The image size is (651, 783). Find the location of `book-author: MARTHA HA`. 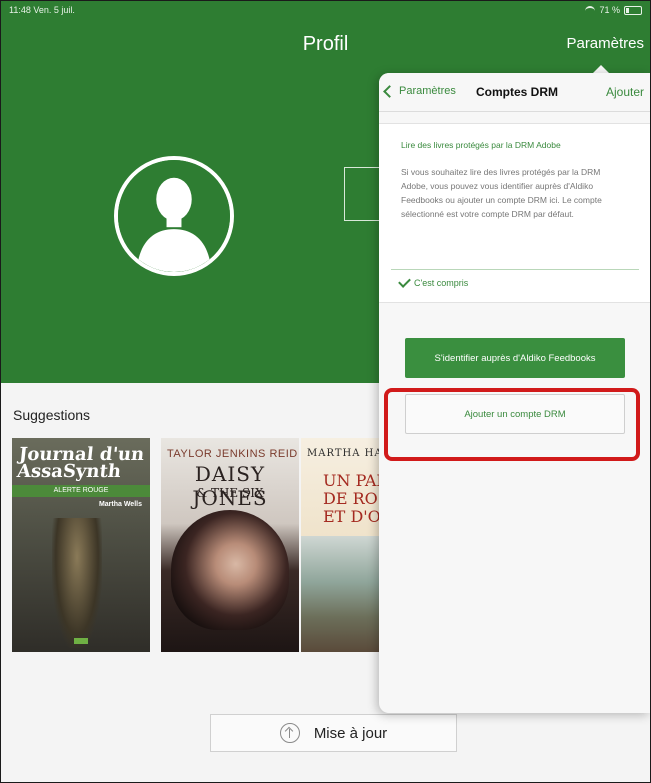

book-author: MARTHA HA is located at coordinates (344, 453).